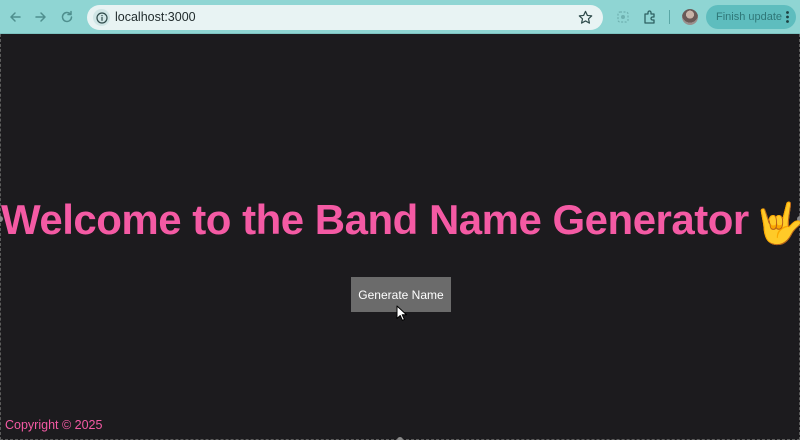 The width and height of the screenshot is (800, 440). I want to click on back-arrow-icon, so click(15, 17).